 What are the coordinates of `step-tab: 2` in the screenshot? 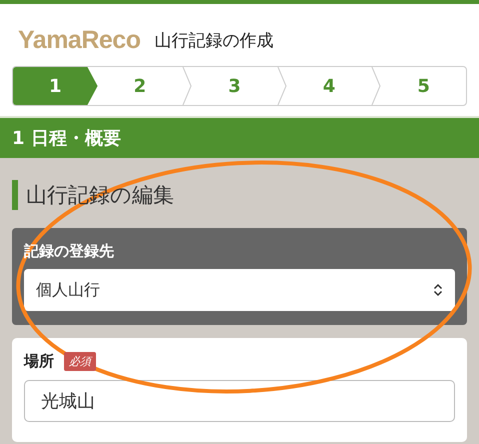 It's located at (140, 86).